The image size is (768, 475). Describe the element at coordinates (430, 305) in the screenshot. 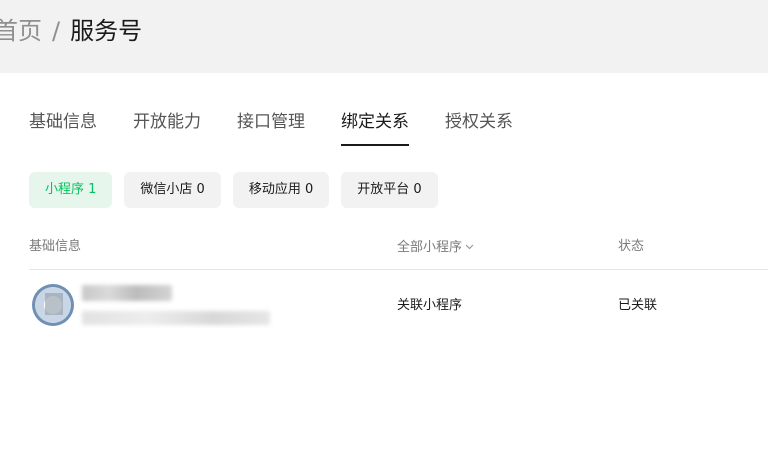

I see `relation-type: 关联小程序` at that location.